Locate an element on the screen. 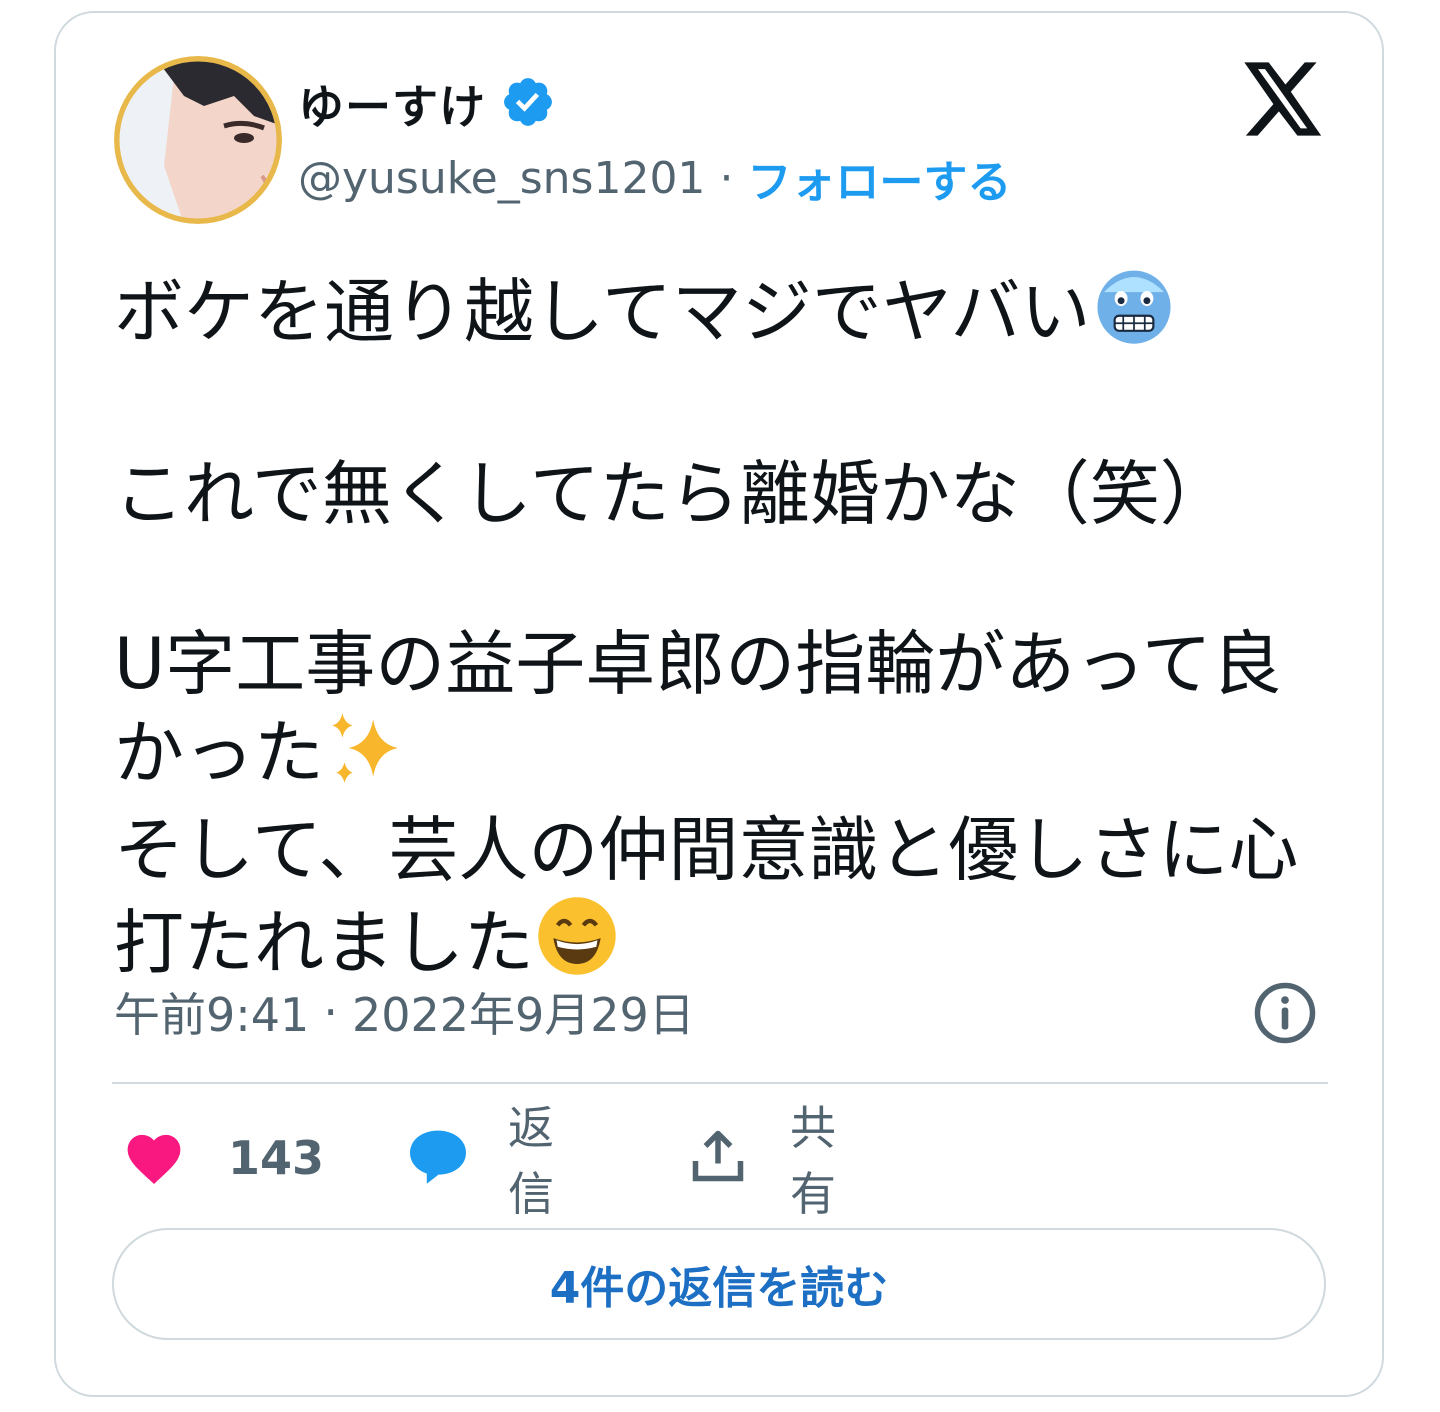  cold-face-emoji is located at coordinates (1134, 314).